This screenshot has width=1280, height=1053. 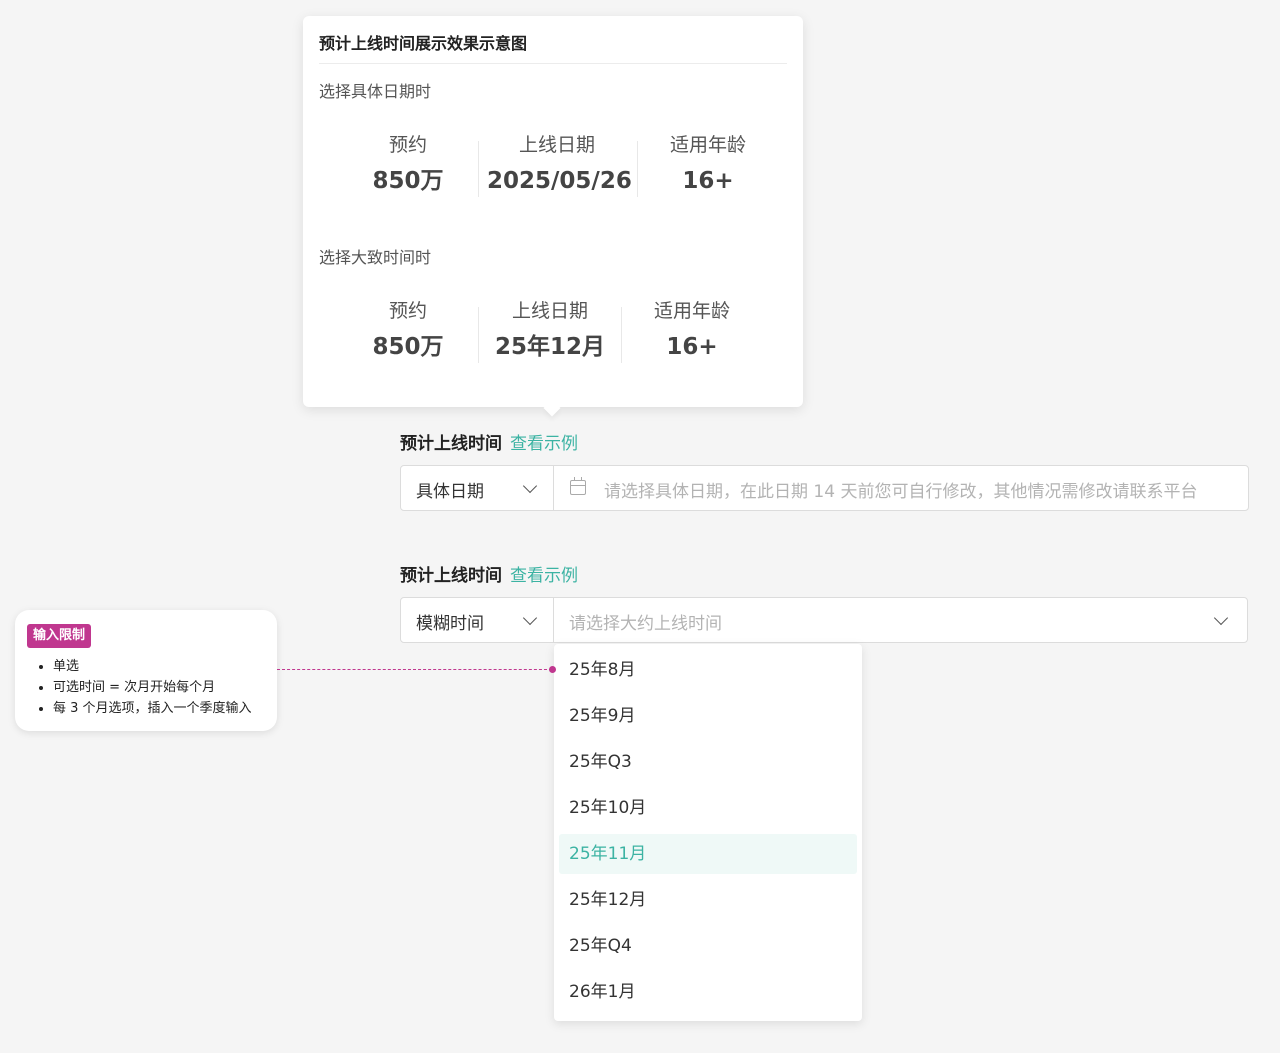 What do you see at coordinates (708, 854) in the screenshot?
I see `dropdown-option-selected: 25年11月` at bounding box center [708, 854].